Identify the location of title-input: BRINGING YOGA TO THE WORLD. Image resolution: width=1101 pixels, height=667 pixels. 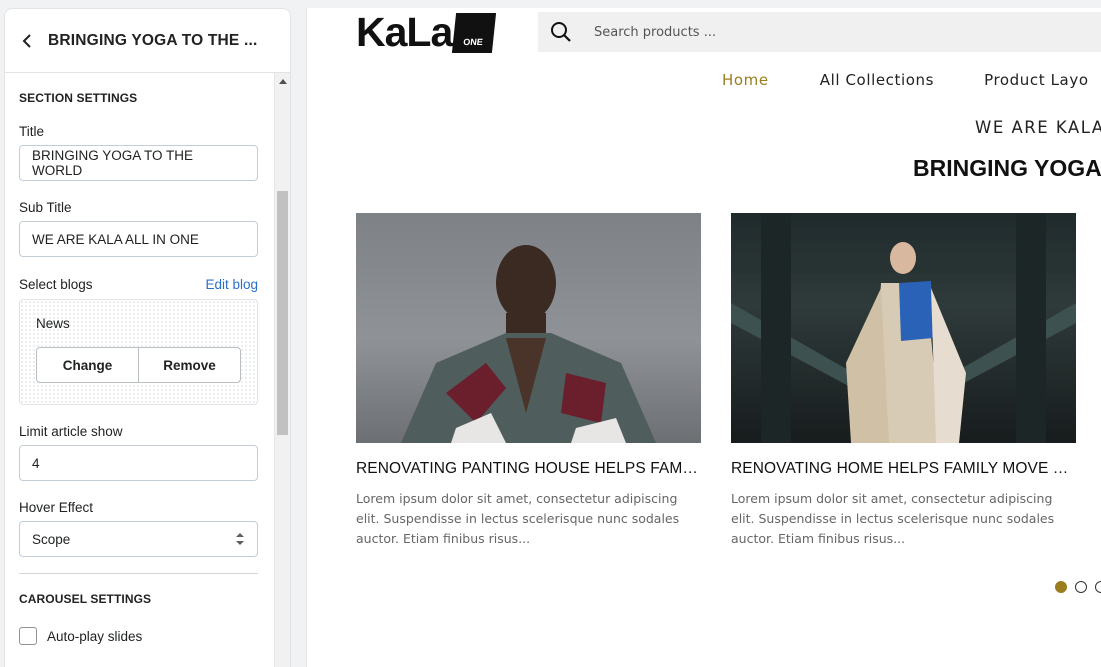
(138, 163).